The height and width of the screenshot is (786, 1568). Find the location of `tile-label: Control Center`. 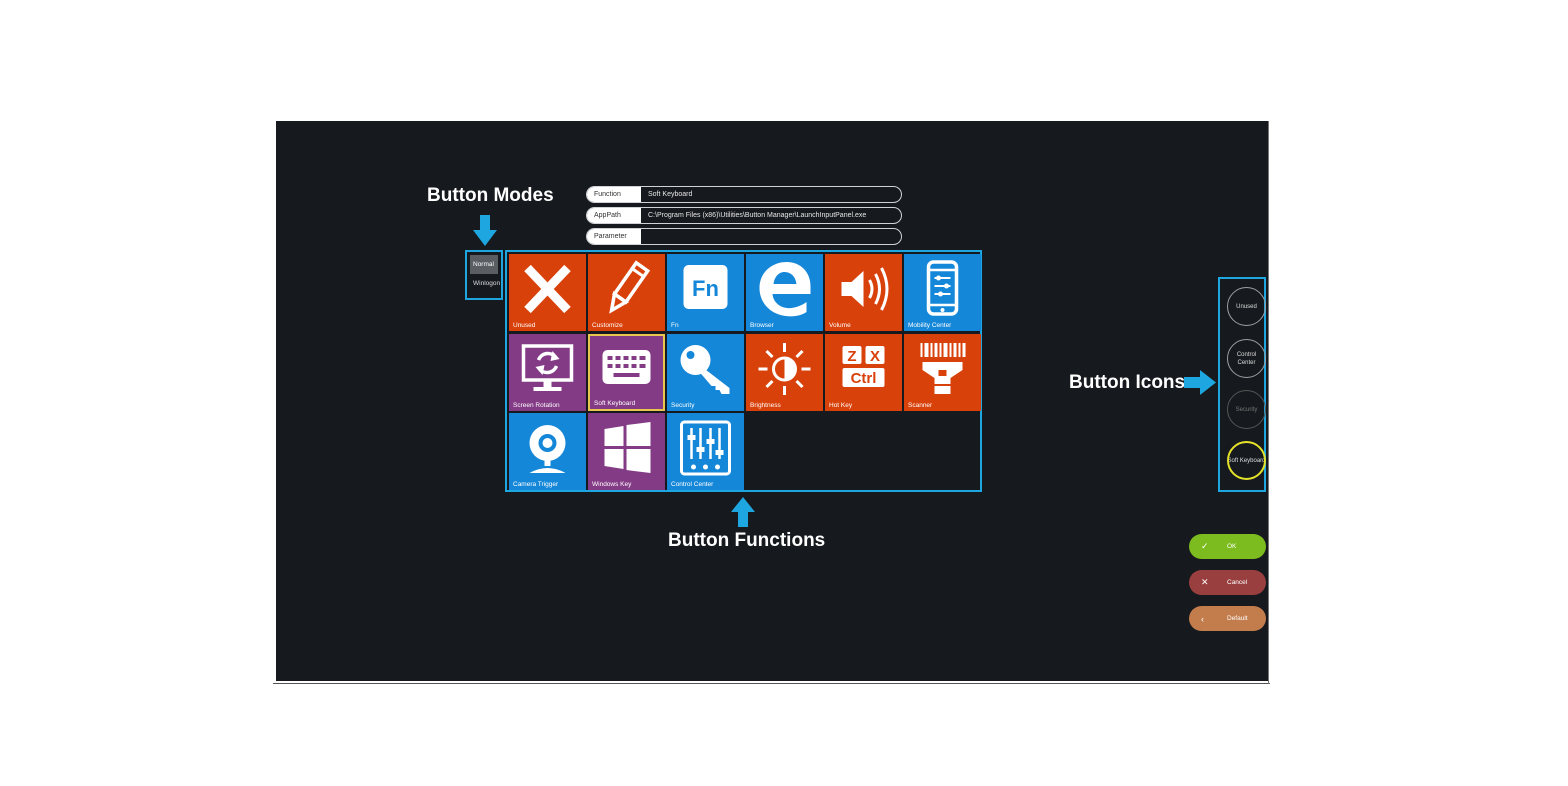

tile-label: Control Center is located at coordinates (692, 484).